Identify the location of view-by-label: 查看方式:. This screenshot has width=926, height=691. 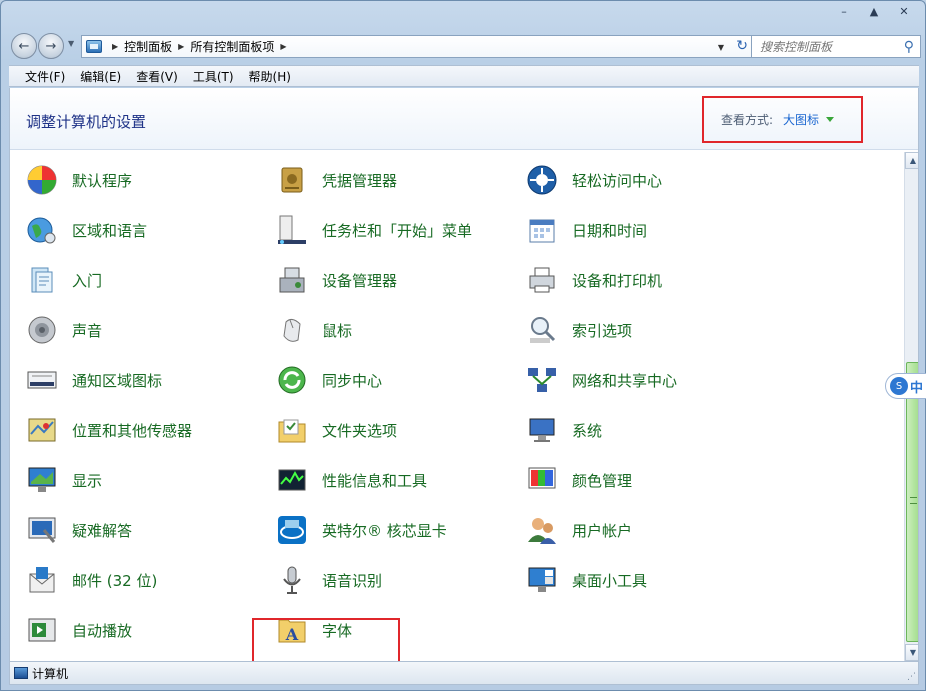
(747, 120).